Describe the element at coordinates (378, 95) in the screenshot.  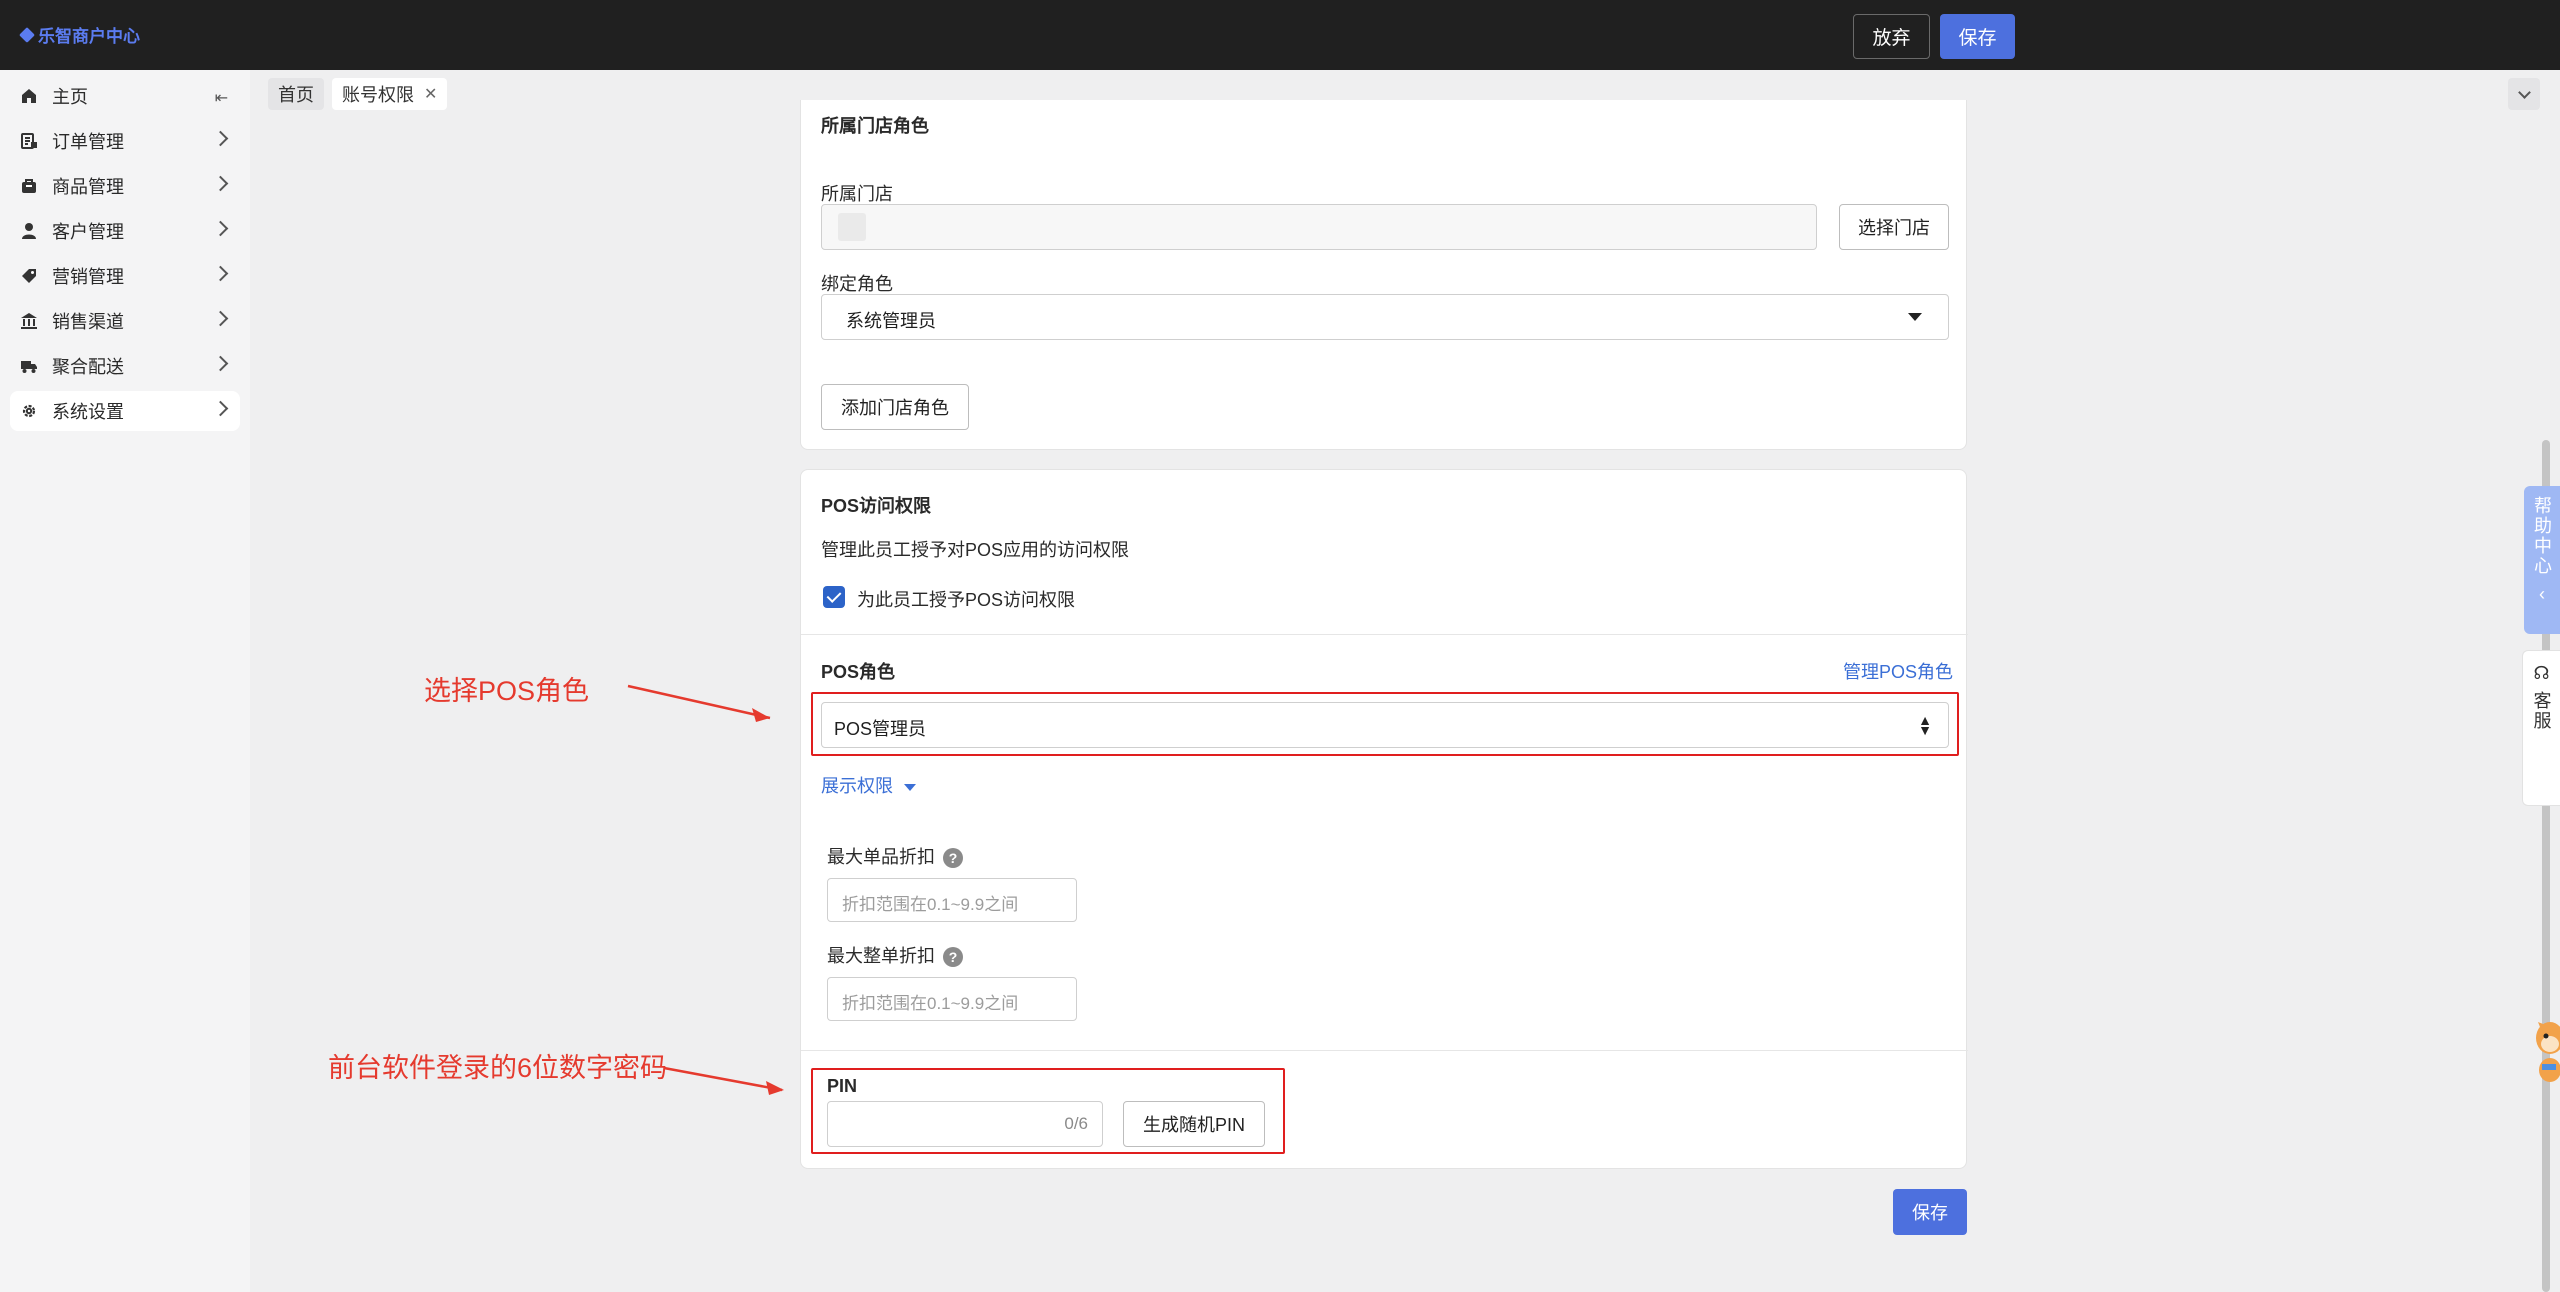
I see `tab-label: 账号权限` at that location.